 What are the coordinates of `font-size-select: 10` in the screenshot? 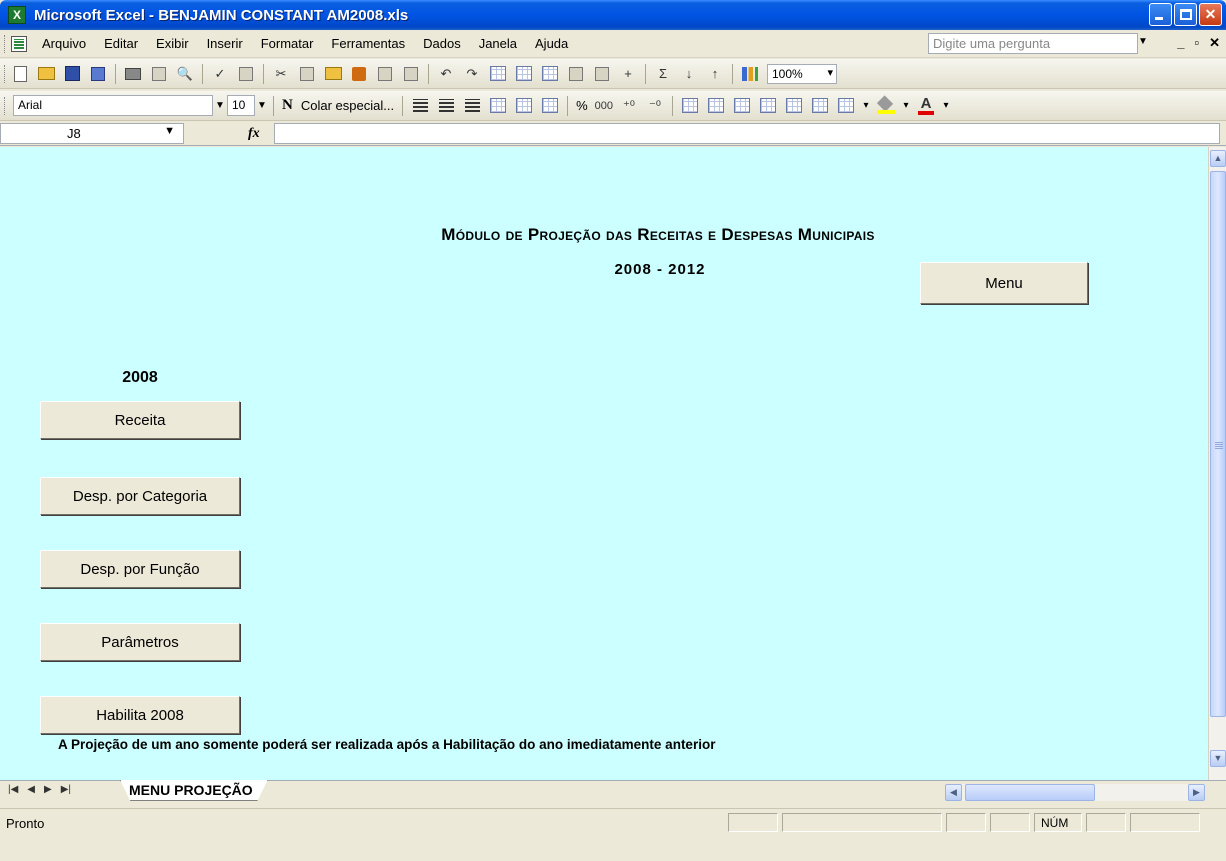 It's located at (241, 105).